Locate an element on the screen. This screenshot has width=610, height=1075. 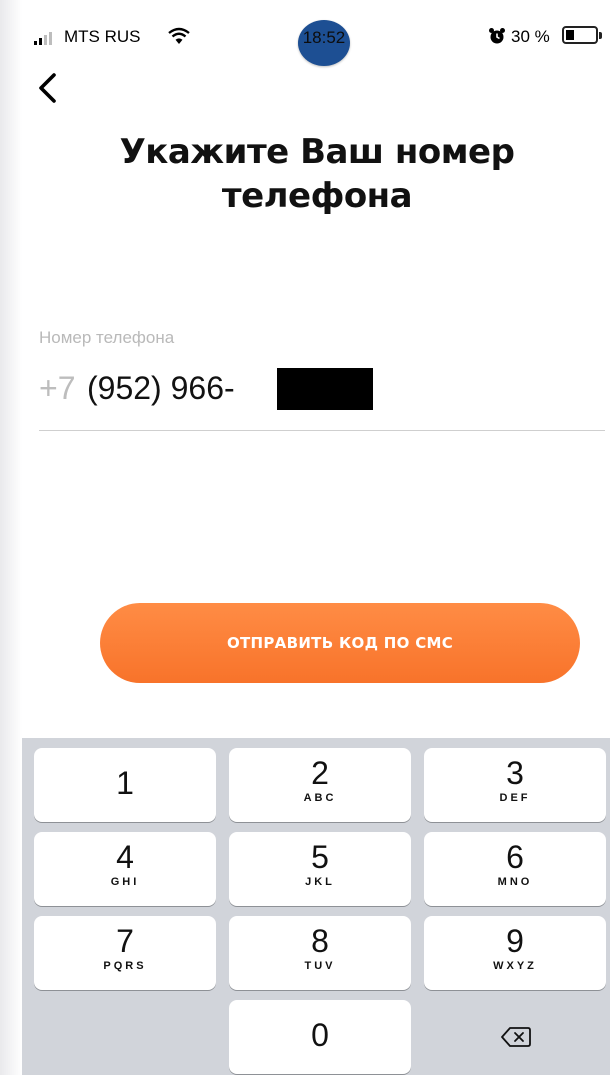
key-digit: 9 is located at coordinates (515, 941).